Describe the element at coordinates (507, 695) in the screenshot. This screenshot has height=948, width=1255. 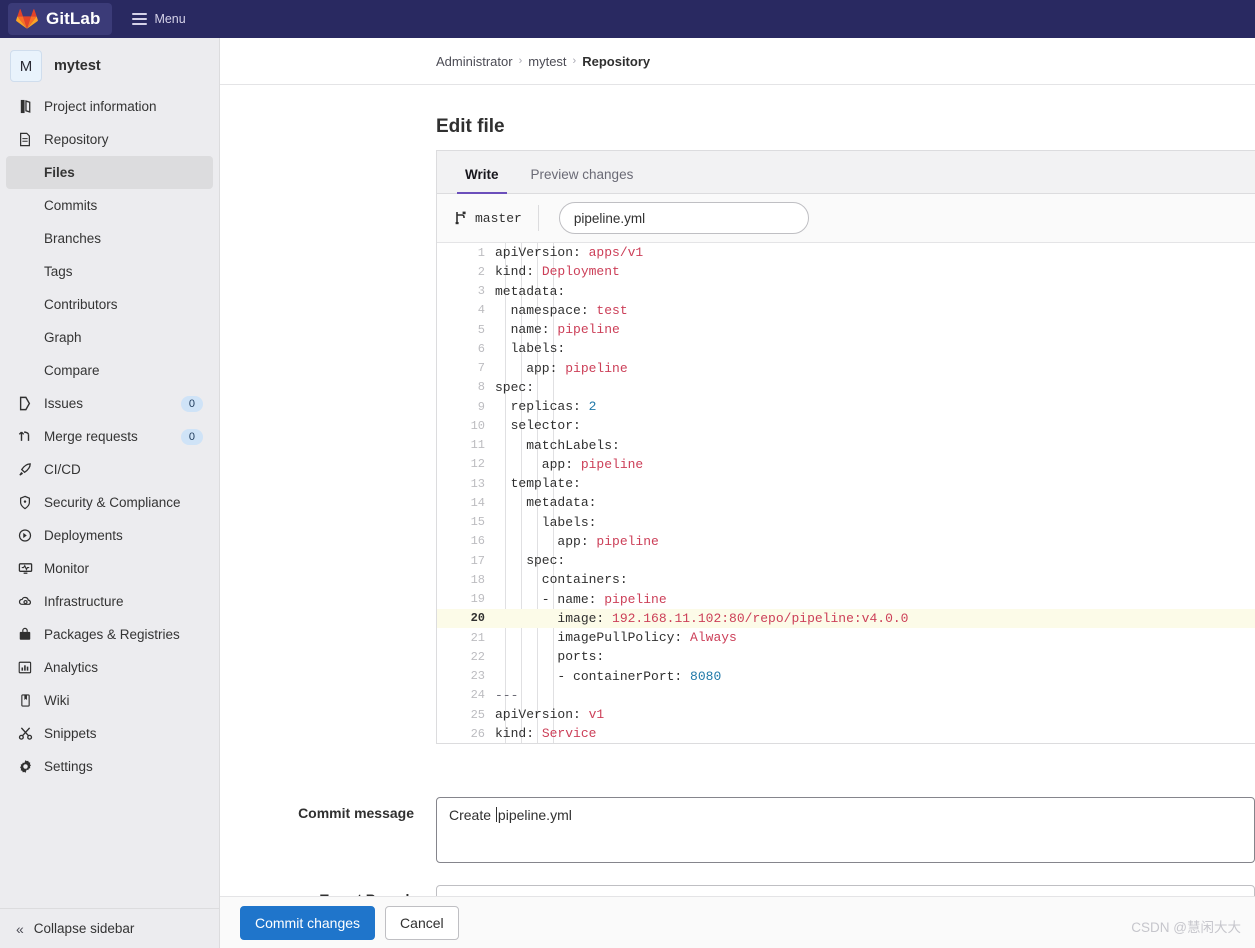
I see `code-key: ---` at that location.